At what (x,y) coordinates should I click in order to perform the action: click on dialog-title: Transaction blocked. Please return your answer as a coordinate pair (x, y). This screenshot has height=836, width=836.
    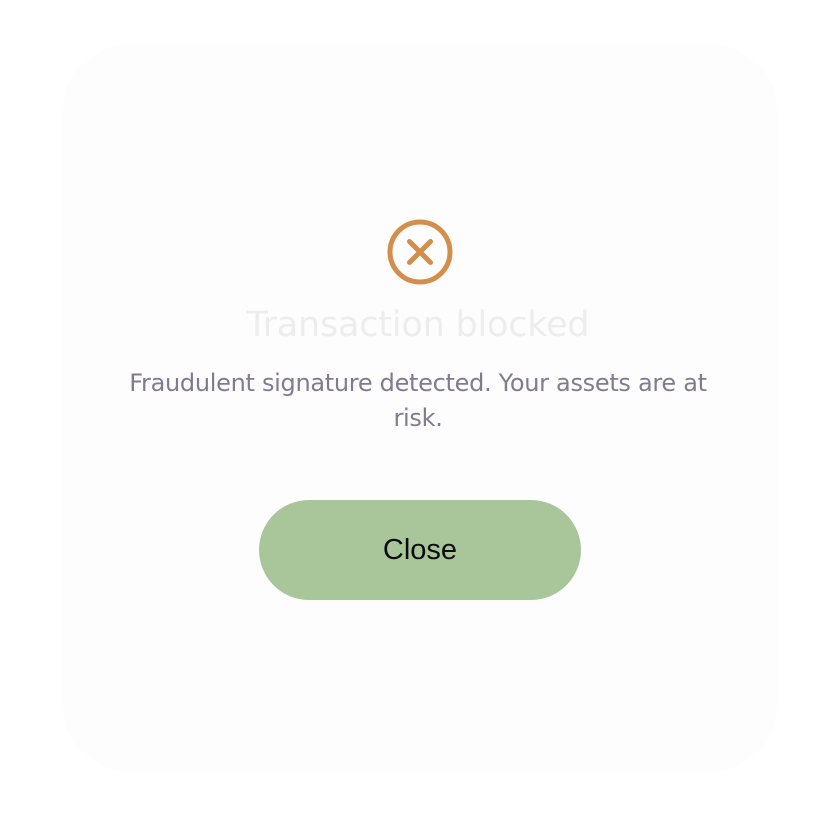
    Looking at the image, I should click on (418, 325).